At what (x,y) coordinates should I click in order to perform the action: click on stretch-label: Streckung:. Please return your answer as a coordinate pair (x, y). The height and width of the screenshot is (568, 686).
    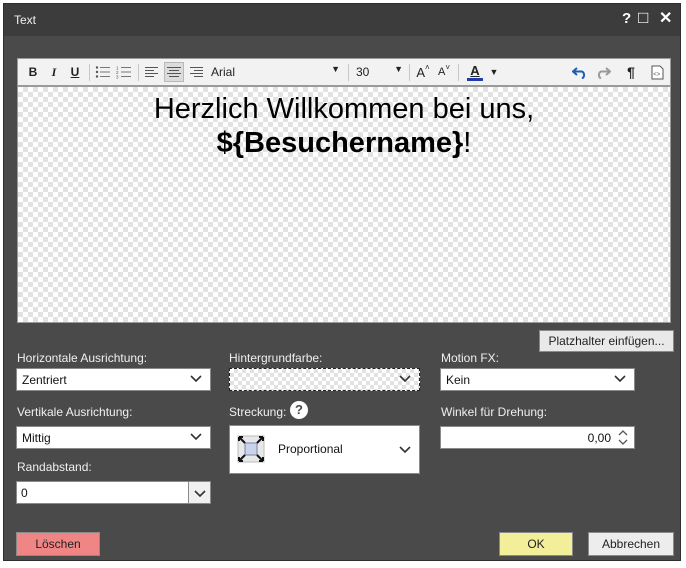
    Looking at the image, I should click on (258, 412).